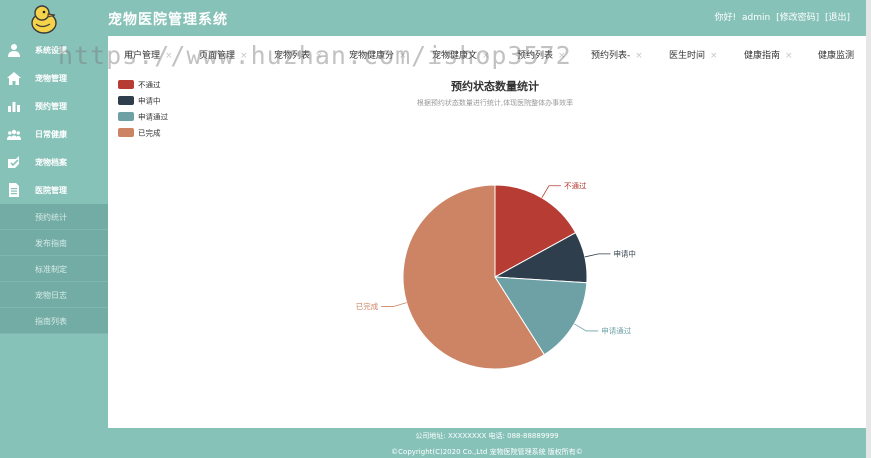 The height and width of the screenshot is (458, 871). What do you see at coordinates (51, 243) in the screenshot?
I see `submenu-item-label: 发布指南` at bounding box center [51, 243].